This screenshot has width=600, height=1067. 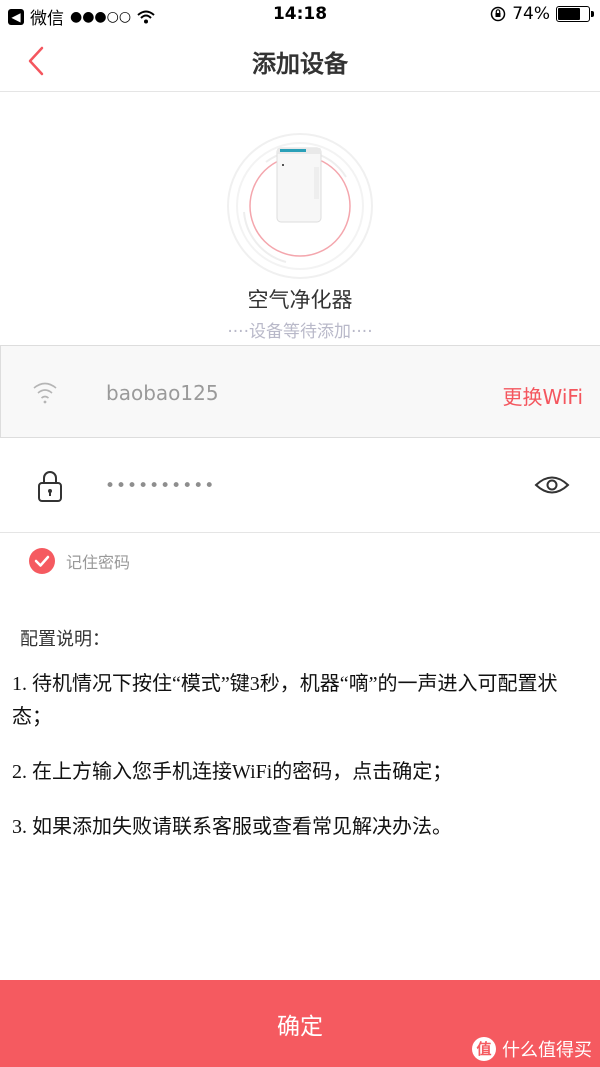 What do you see at coordinates (232, 772) in the screenshot?
I see `instruction-item: 2. 在上方输入您手机连接WiFi的密码，点击确定；` at bounding box center [232, 772].